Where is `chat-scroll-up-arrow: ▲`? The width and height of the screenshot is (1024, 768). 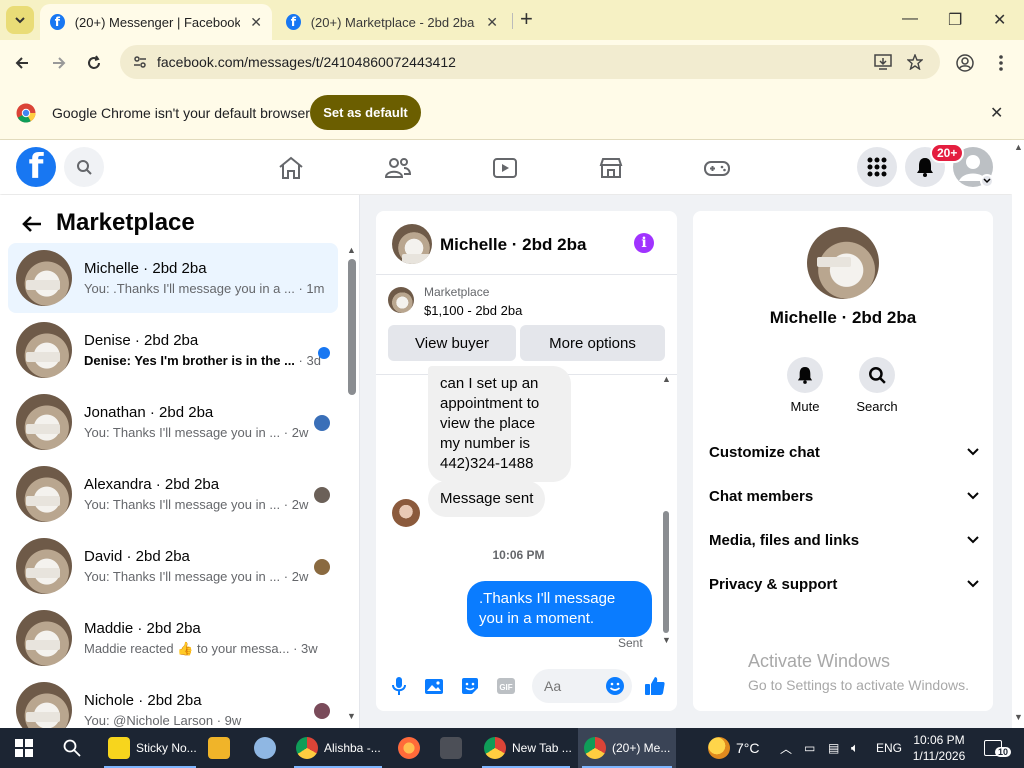
chat-scroll-up-arrow: ▲ is located at coordinates (666, 379).